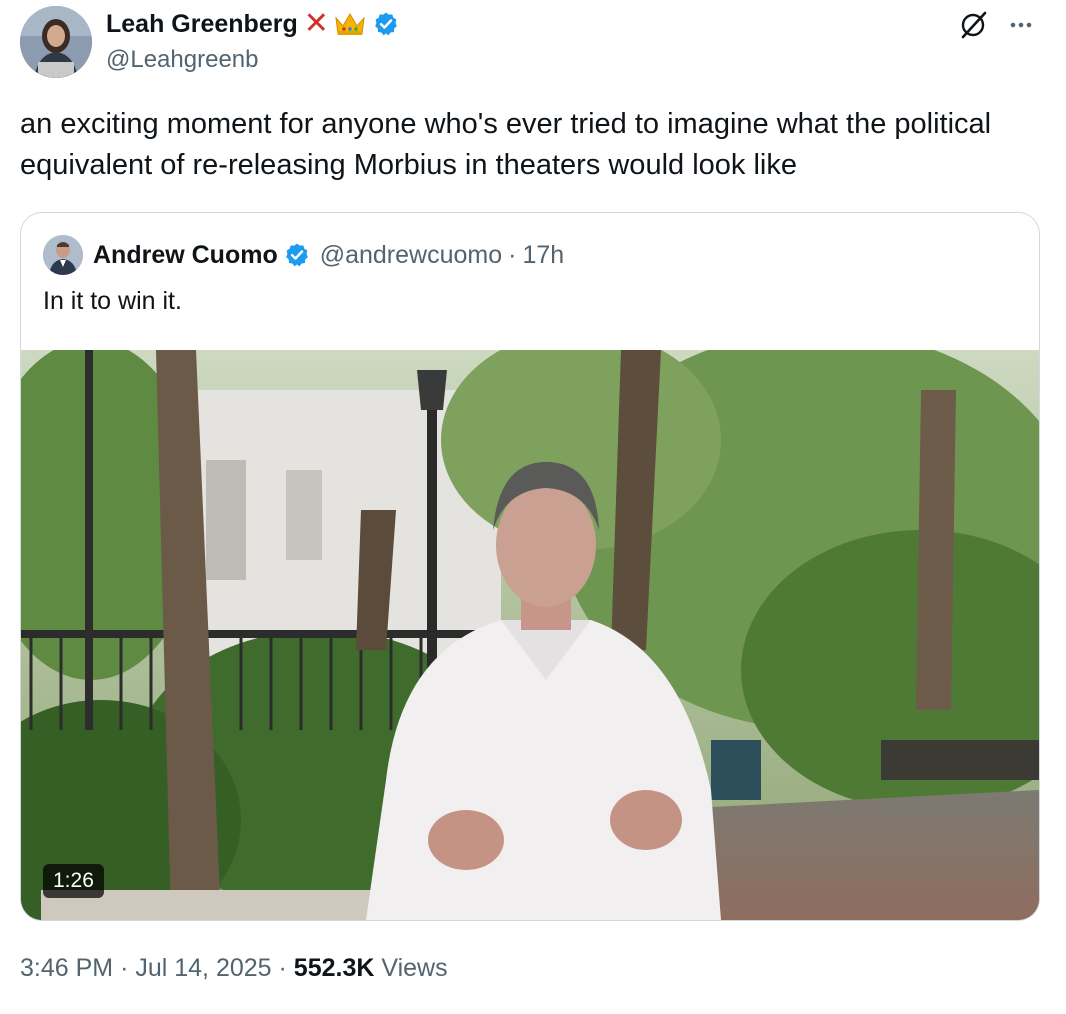  What do you see at coordinates (203, 968) in the screenshot?
I see `tweet-date: Jul 14, 2025` at bounding box center [203, 968].